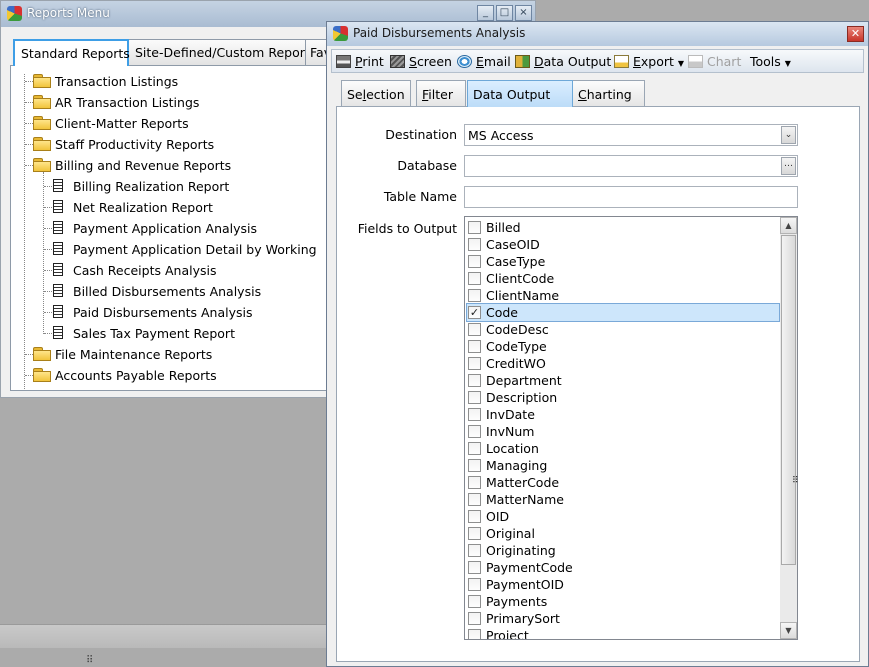 The image size is (869, 667). What do you see at coordinates (623, 601) in the screenshot?
I see `field-list-item: Payments` at bounding box center [623, 601].